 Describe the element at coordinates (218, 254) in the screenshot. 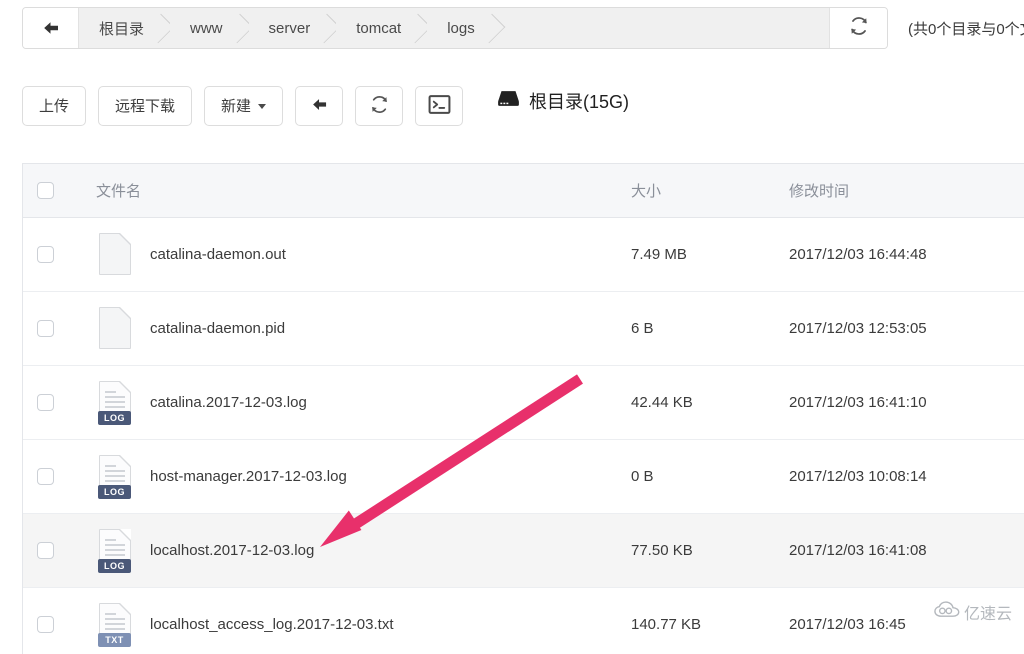

I see `file-name-link: catalina-daemon.out` at that location.